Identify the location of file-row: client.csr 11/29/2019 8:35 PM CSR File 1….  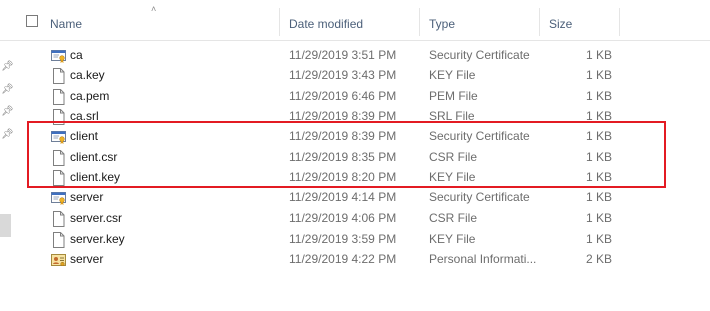
(355, 157).